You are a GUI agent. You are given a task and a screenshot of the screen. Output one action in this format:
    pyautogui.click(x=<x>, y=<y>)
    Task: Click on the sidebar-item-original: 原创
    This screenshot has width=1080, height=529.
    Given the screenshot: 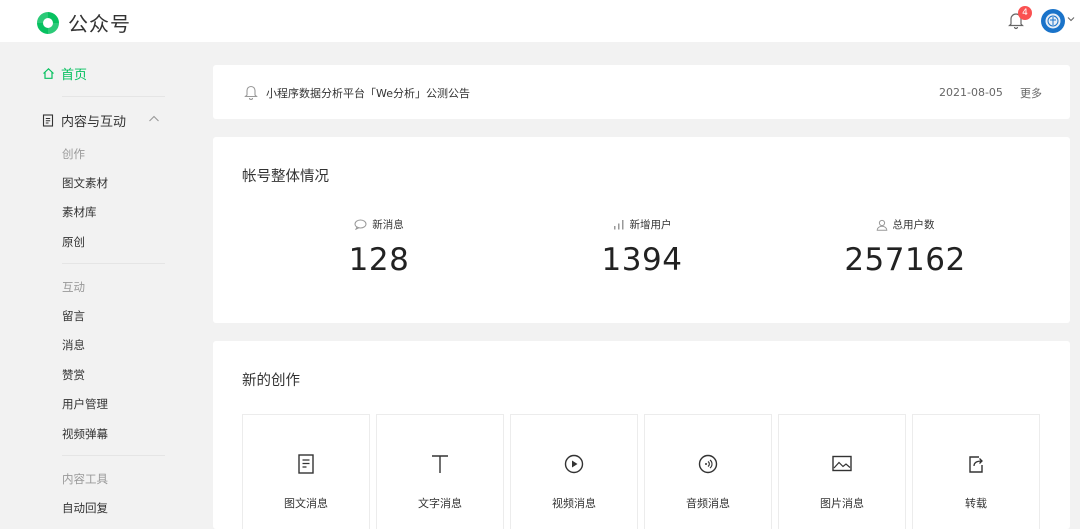 What is the action you would take?
    pyautogui.click(x=73, y=242)
    